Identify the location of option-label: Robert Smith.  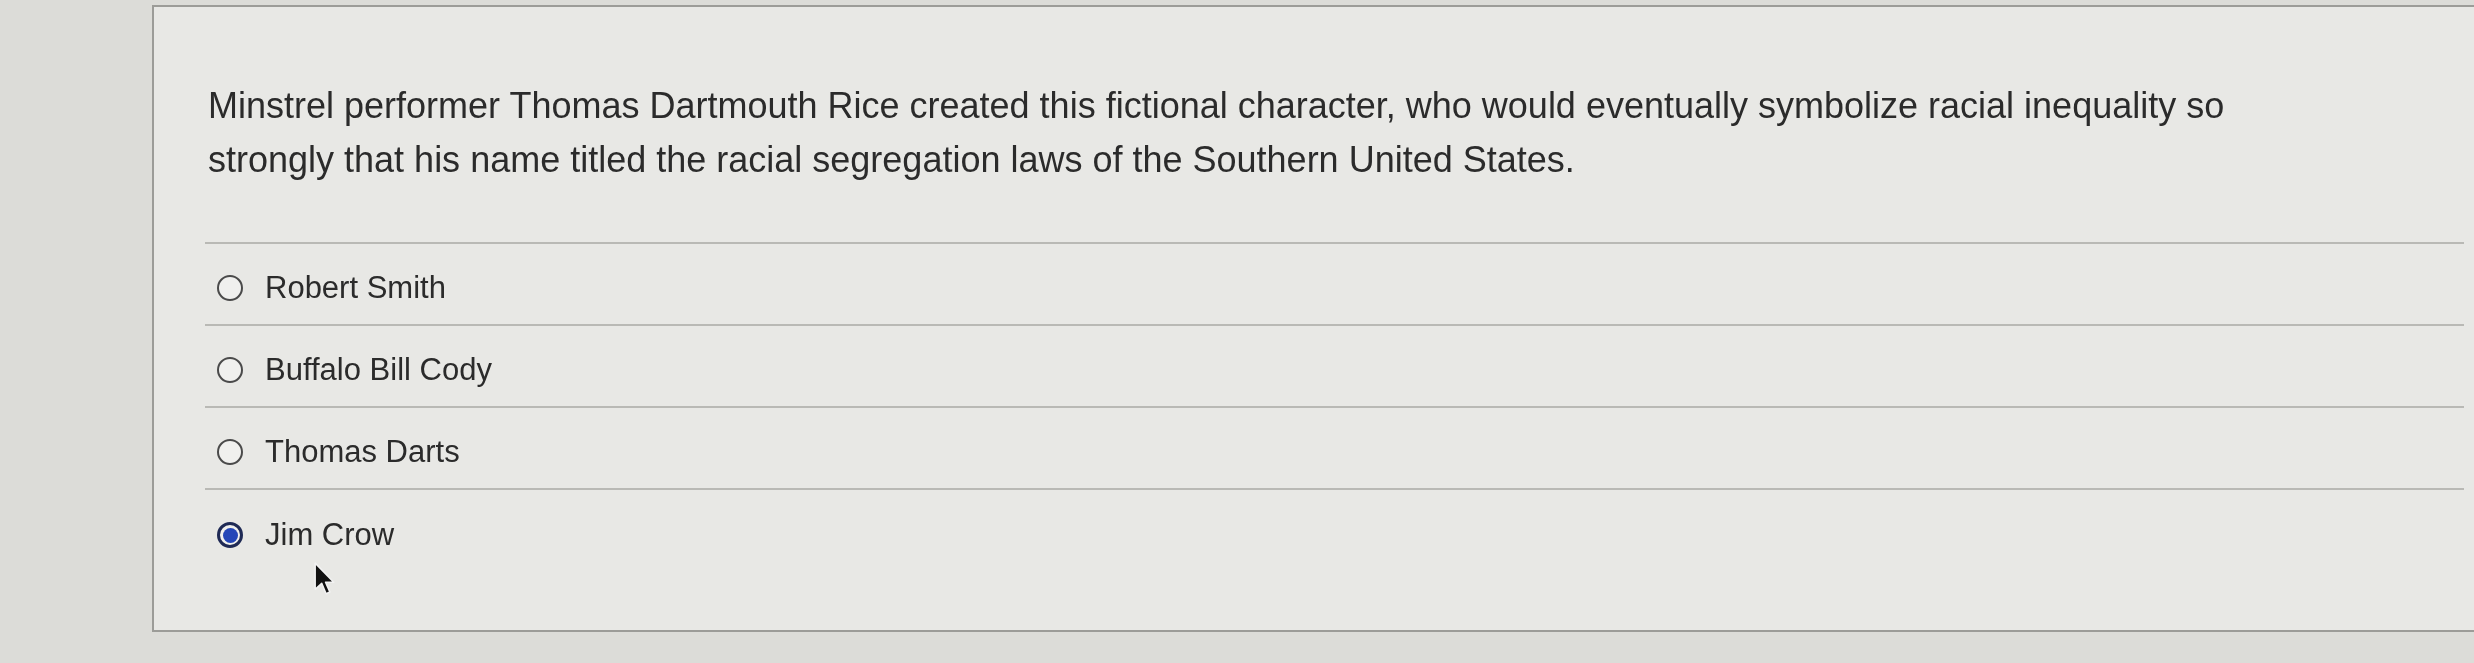
(355, 288).